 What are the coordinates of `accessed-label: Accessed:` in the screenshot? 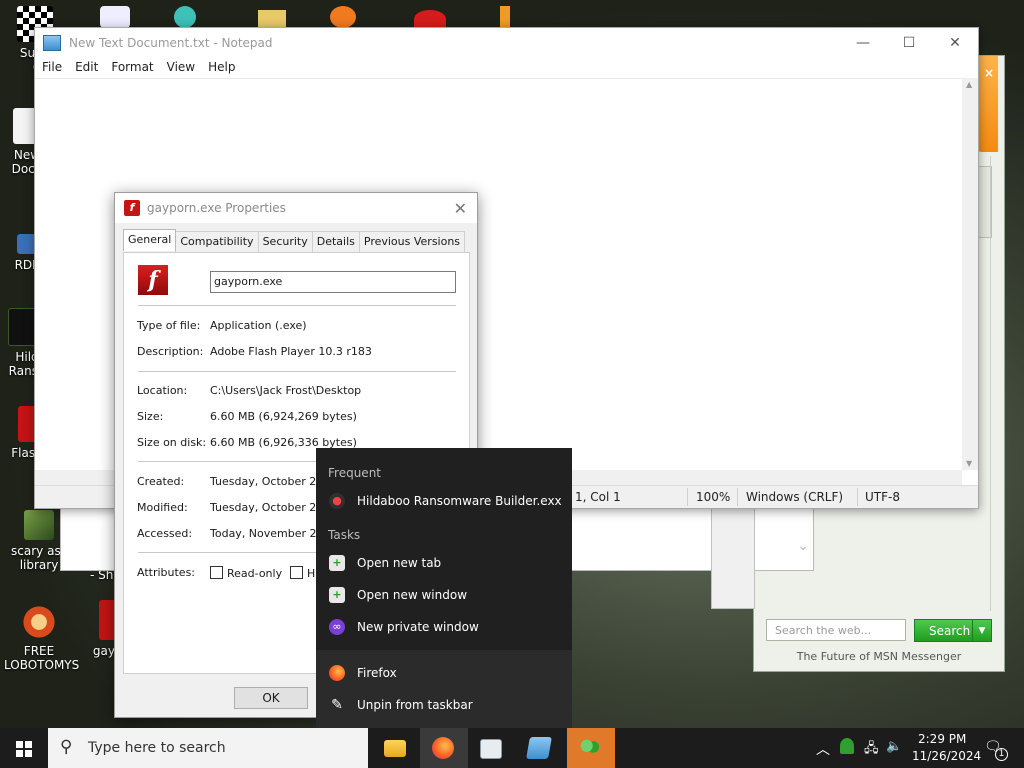 It's located at (165, 533).